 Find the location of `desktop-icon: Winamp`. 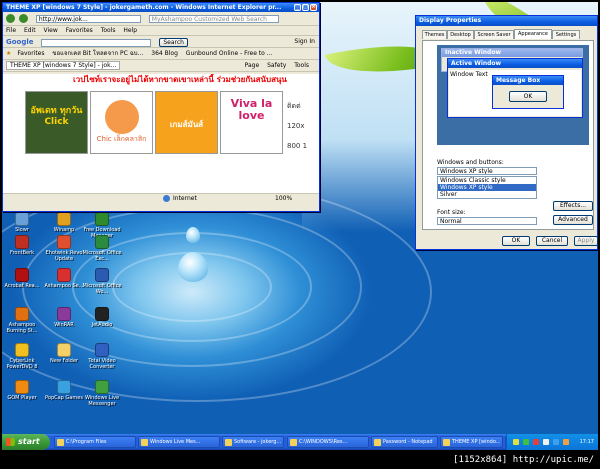

desktop-icon: Winamp is located at coordinates (64, 222).